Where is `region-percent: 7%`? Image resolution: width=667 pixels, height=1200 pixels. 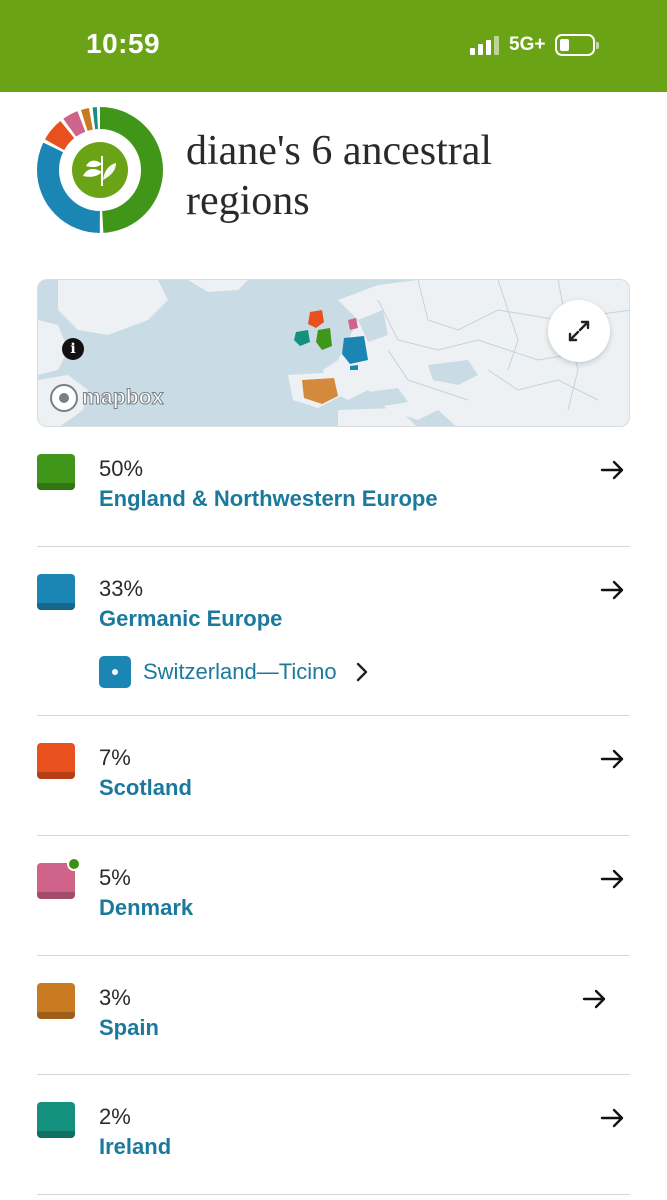 region-percent: 7% is located at coordinates (115, 757).